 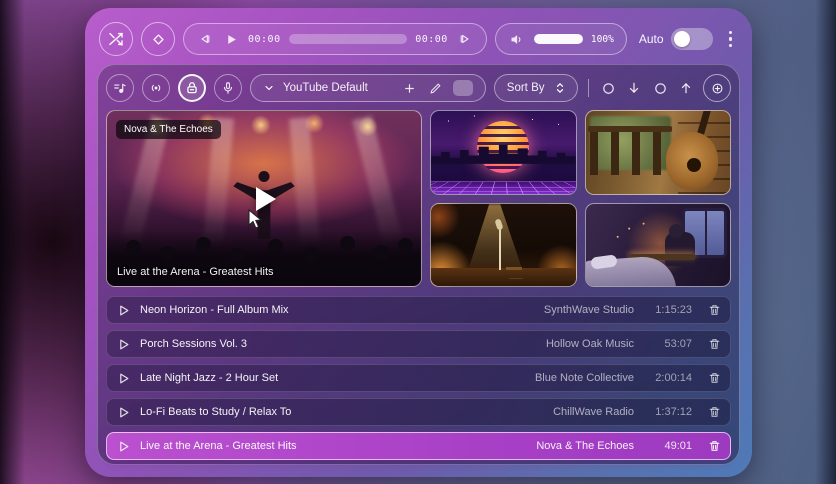 What do you see at coordinates (630, 152) in the screenshot?
I see `porch-railing` at bounding box center [630, 152].